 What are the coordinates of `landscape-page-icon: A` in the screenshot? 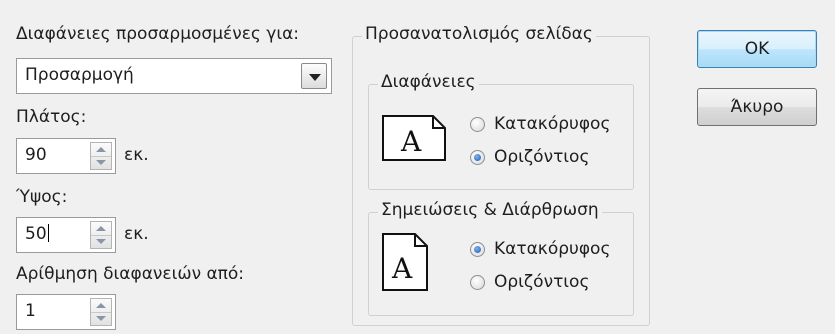 It's located at (414, 138).